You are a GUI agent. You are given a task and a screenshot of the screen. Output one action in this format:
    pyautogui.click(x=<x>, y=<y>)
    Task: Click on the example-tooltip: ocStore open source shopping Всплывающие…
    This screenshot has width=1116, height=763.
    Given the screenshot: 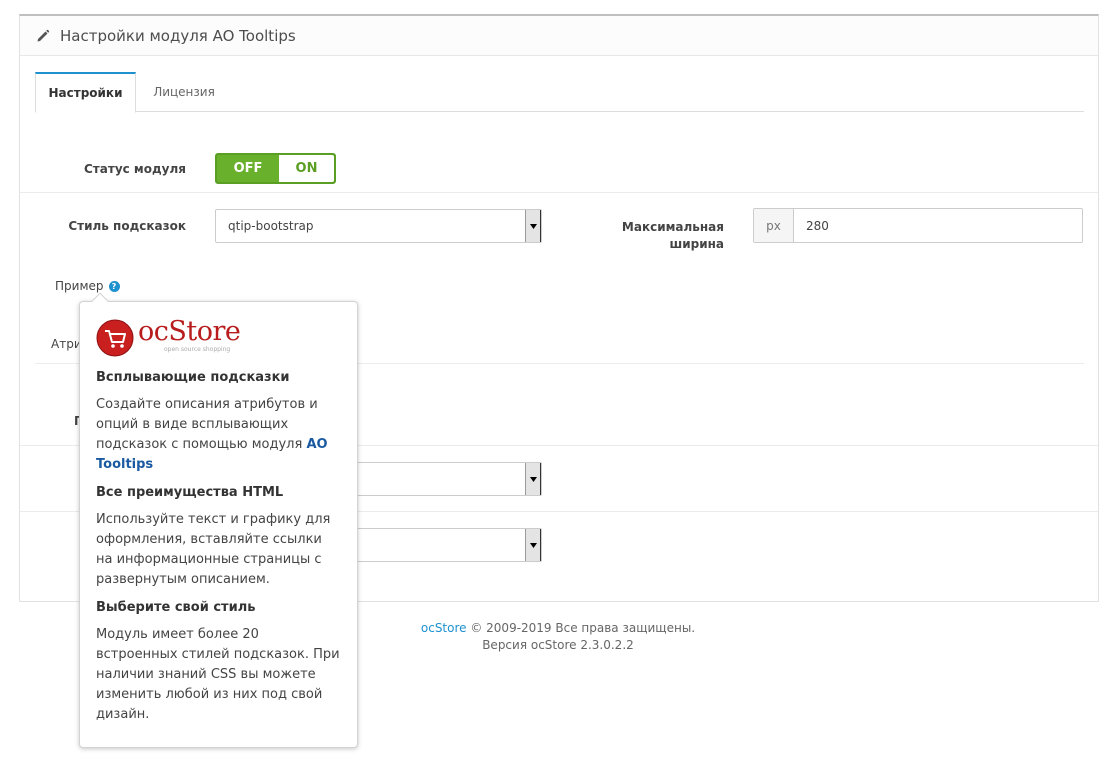 What is the action you would take?
    pyautogui.click(x=218, y=520)
    